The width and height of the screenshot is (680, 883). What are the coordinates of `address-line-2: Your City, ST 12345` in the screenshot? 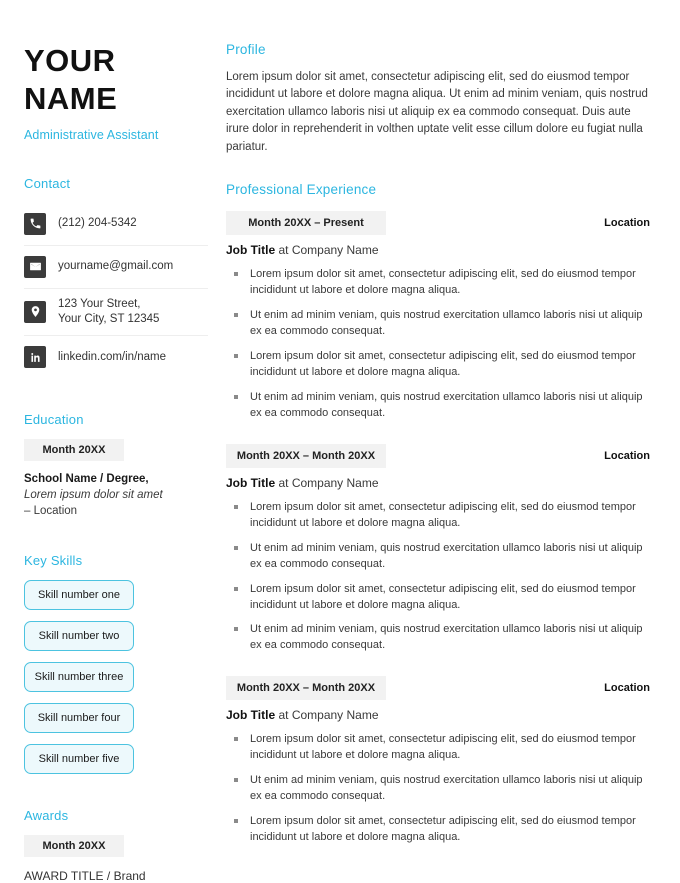 It's located at (109, 318).